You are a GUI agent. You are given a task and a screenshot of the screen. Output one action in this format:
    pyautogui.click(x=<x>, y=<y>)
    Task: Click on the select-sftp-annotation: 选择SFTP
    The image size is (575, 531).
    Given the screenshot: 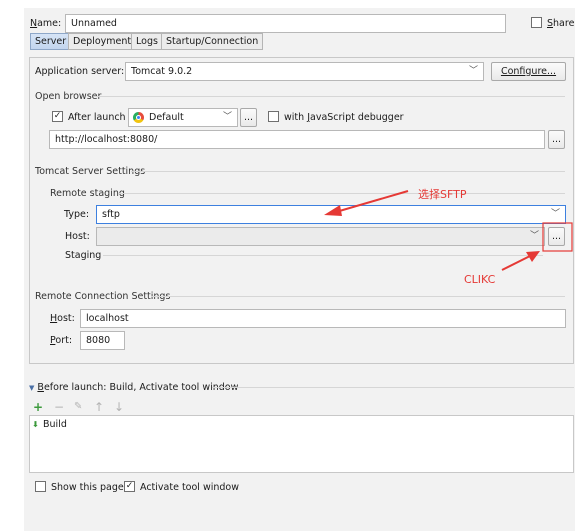 What is the action you would take?
    pyautogui.click(x=442, y=194)
    